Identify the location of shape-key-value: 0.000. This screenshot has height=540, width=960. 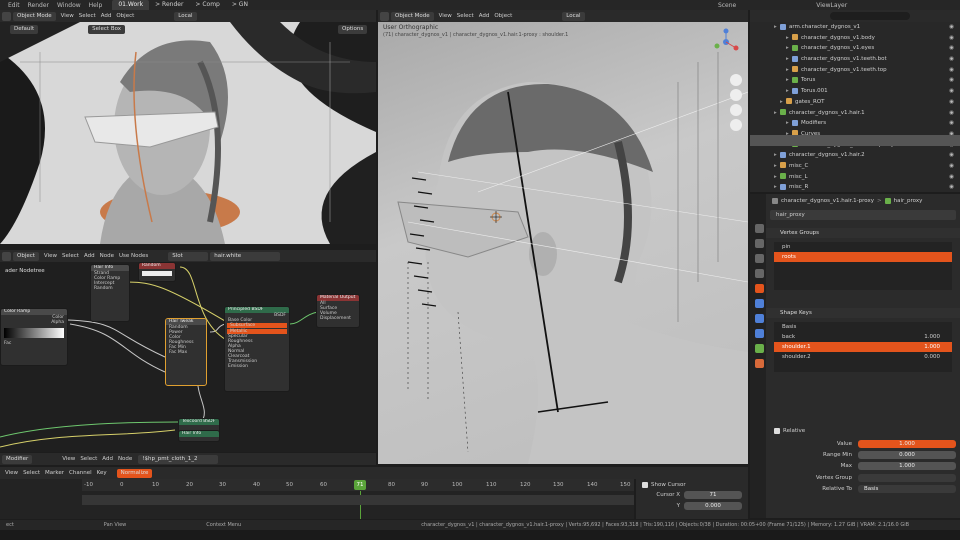
(932, 357).